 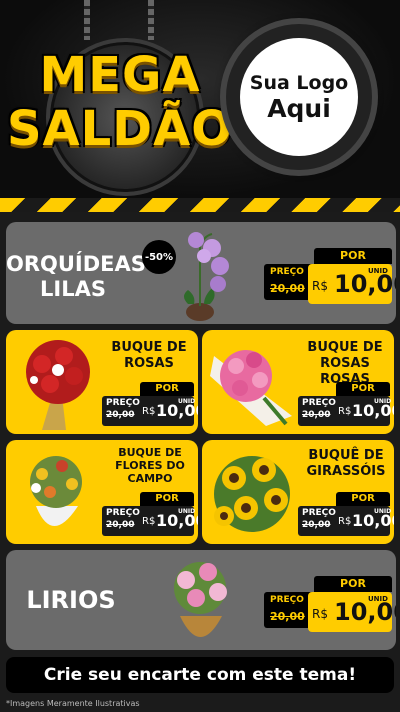 I want to click on product-name: BUQUE DE ROSAS ROSAS, so click(x=345, y=364).